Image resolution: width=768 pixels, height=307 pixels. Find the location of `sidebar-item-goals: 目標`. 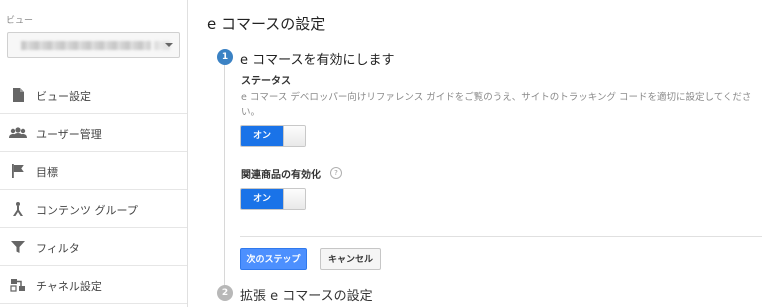

sidebar-item-goals: 目標 is located at coordinates (93, 171).